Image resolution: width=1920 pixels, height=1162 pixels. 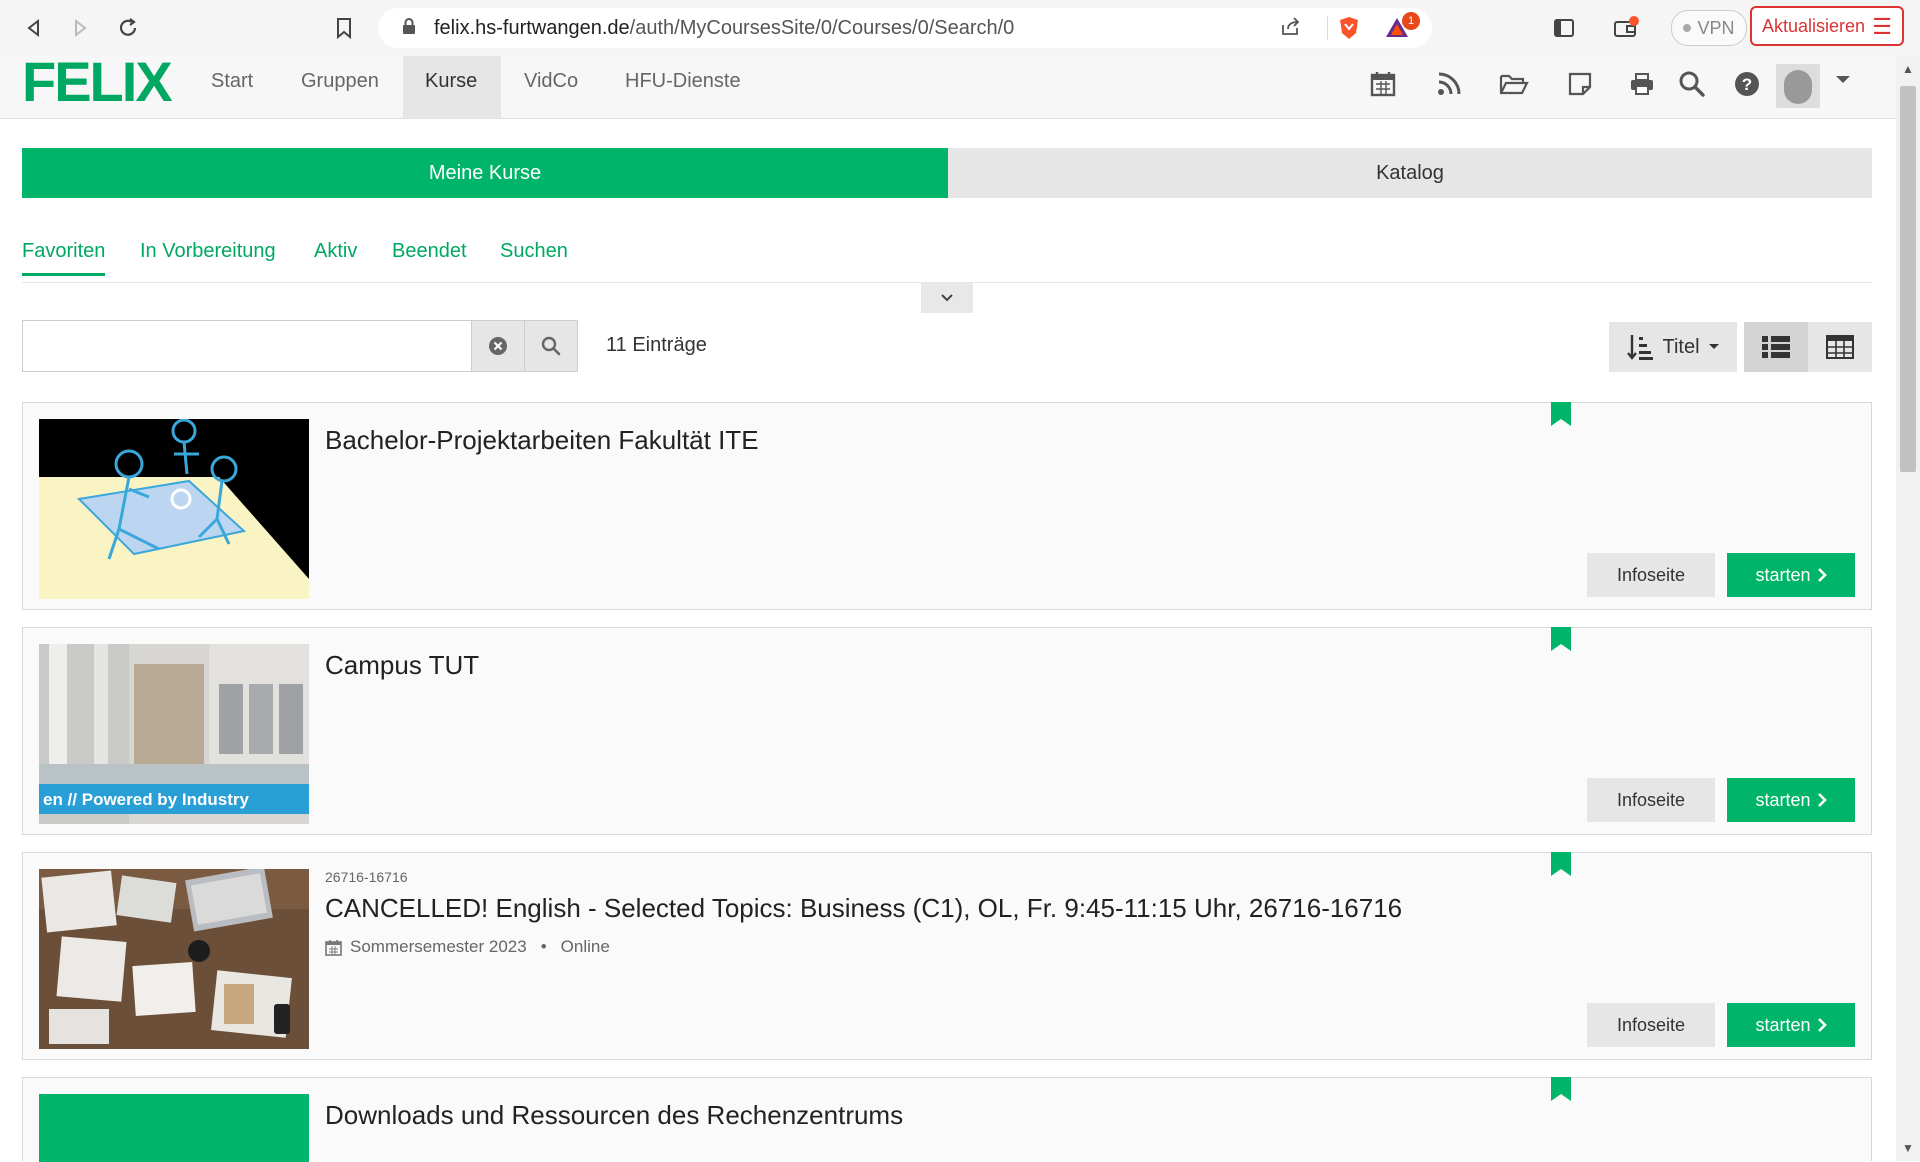 What do you see at coordinates (1716, 27) in the screenshot?
I see `vpn-label: VPN` at bounding box center [1716, 27].